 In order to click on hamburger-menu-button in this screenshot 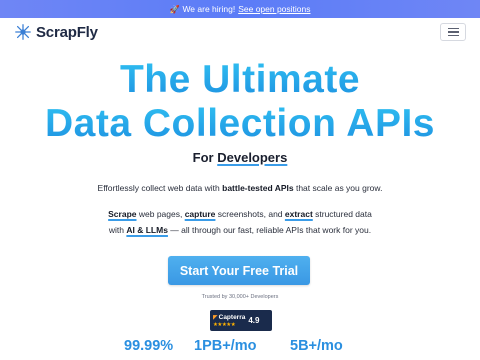, I will do `click(453, 32)`.